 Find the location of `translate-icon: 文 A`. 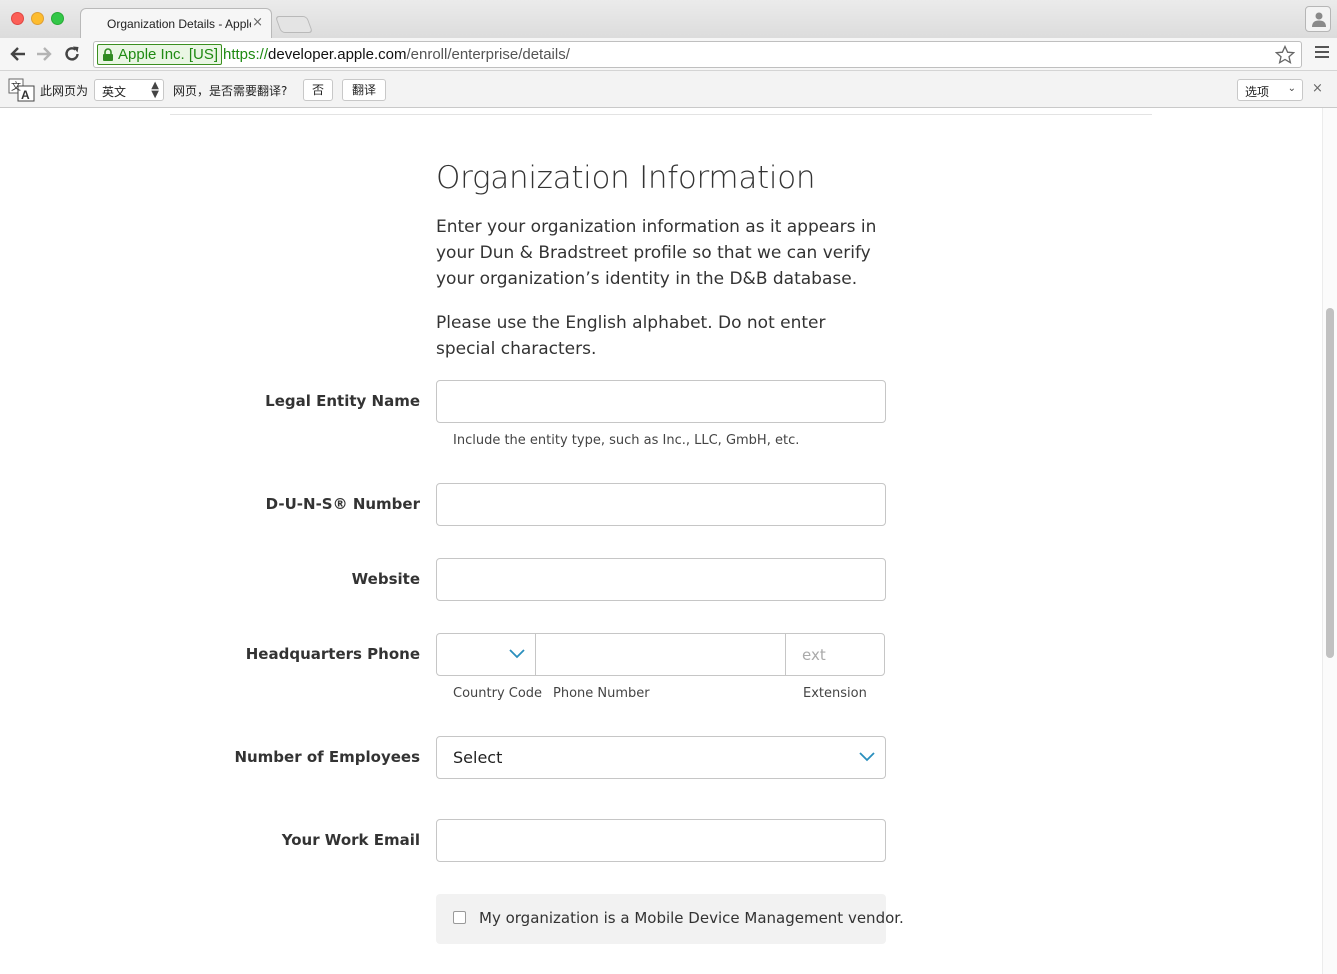

translate-icon: 文 A is located at coordinates (21, 90).